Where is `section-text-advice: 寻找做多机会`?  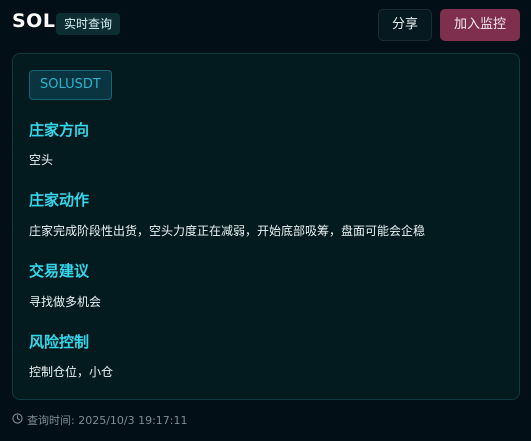
section-text-advice: 寻找做多机会 is located at coordinates (65, 302).